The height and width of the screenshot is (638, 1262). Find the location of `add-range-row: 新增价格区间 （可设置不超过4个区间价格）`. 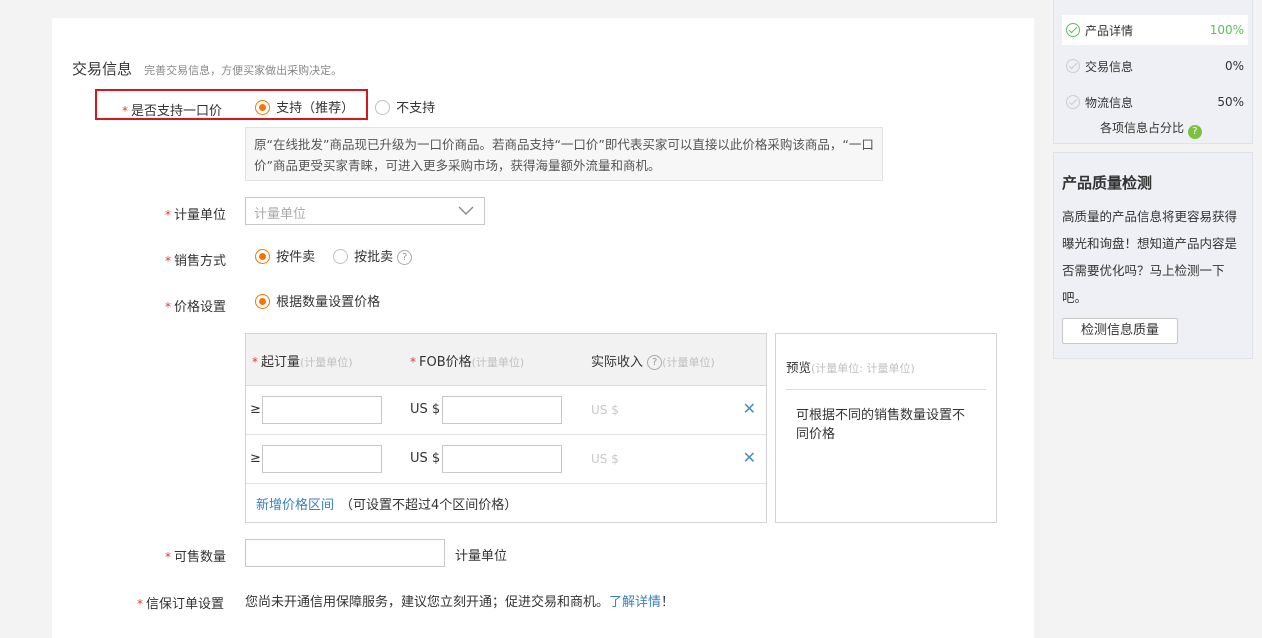

add-range-row: 新增价格区间 （可设置不超过4个区间价格） is located at coordinates (506, 503).